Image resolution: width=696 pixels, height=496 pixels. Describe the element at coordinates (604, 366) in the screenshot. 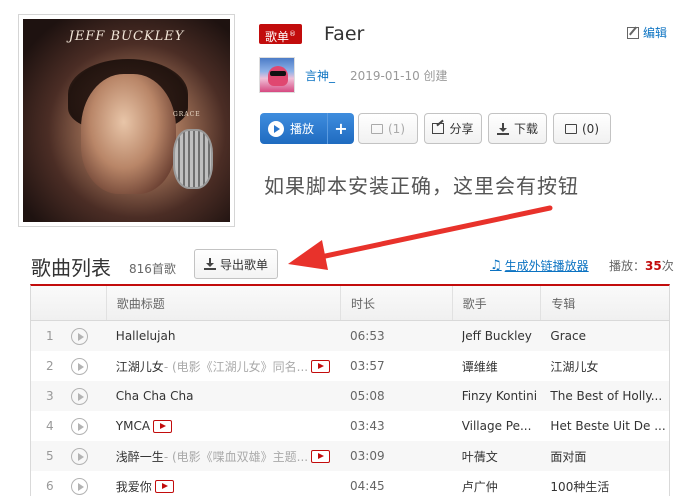

I see `album-cell: 江湖儿女` at that location.